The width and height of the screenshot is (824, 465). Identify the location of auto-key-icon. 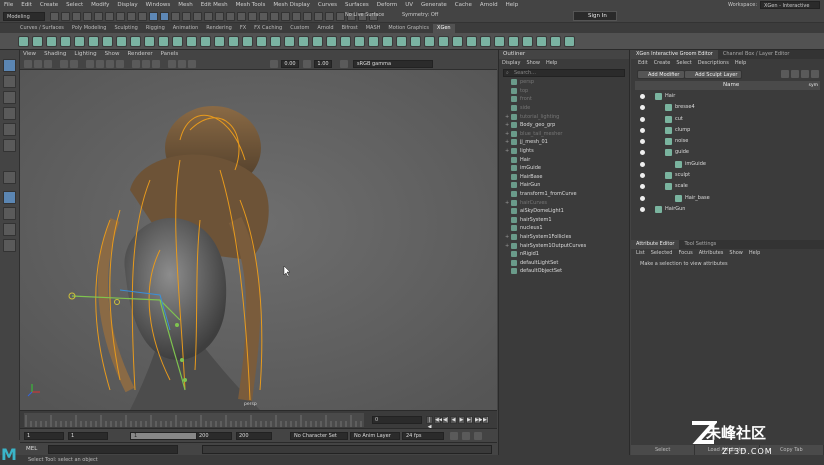
(454, 436).